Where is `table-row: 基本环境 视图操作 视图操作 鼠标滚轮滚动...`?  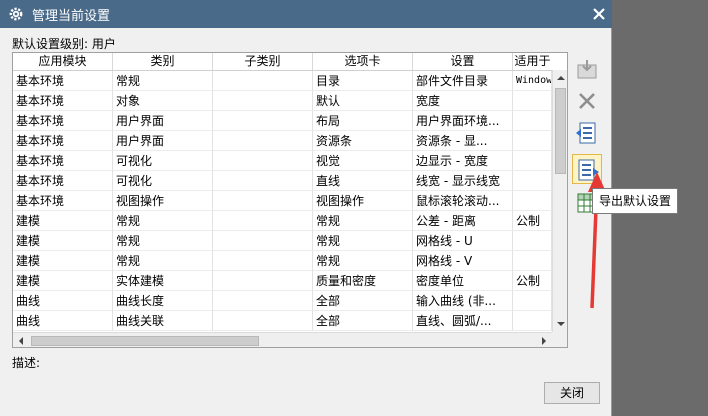
table-row: 基本环境 视图操作 视图操作 鼠标滚轮滚动... is located at coordinates (282, 201).